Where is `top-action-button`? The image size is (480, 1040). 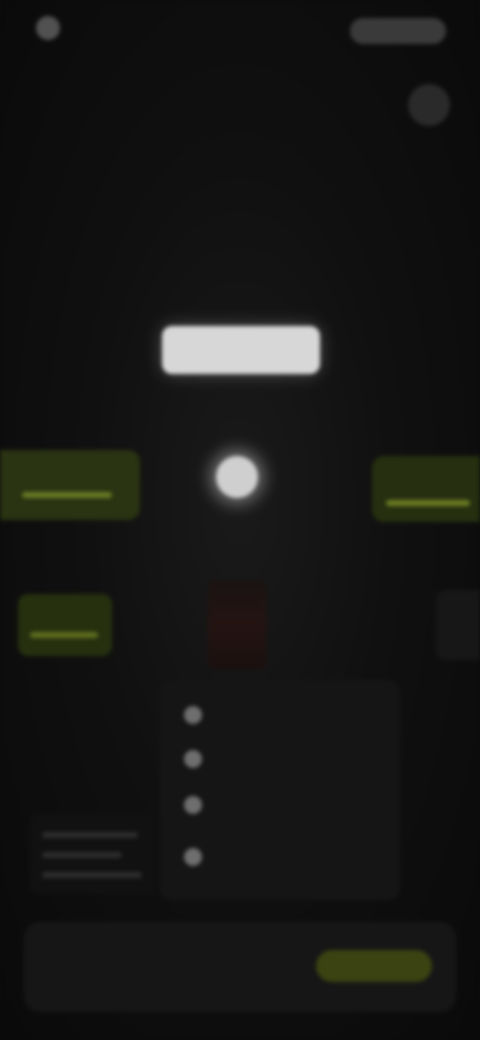
top-action-button is located at coordinates (398, 31).